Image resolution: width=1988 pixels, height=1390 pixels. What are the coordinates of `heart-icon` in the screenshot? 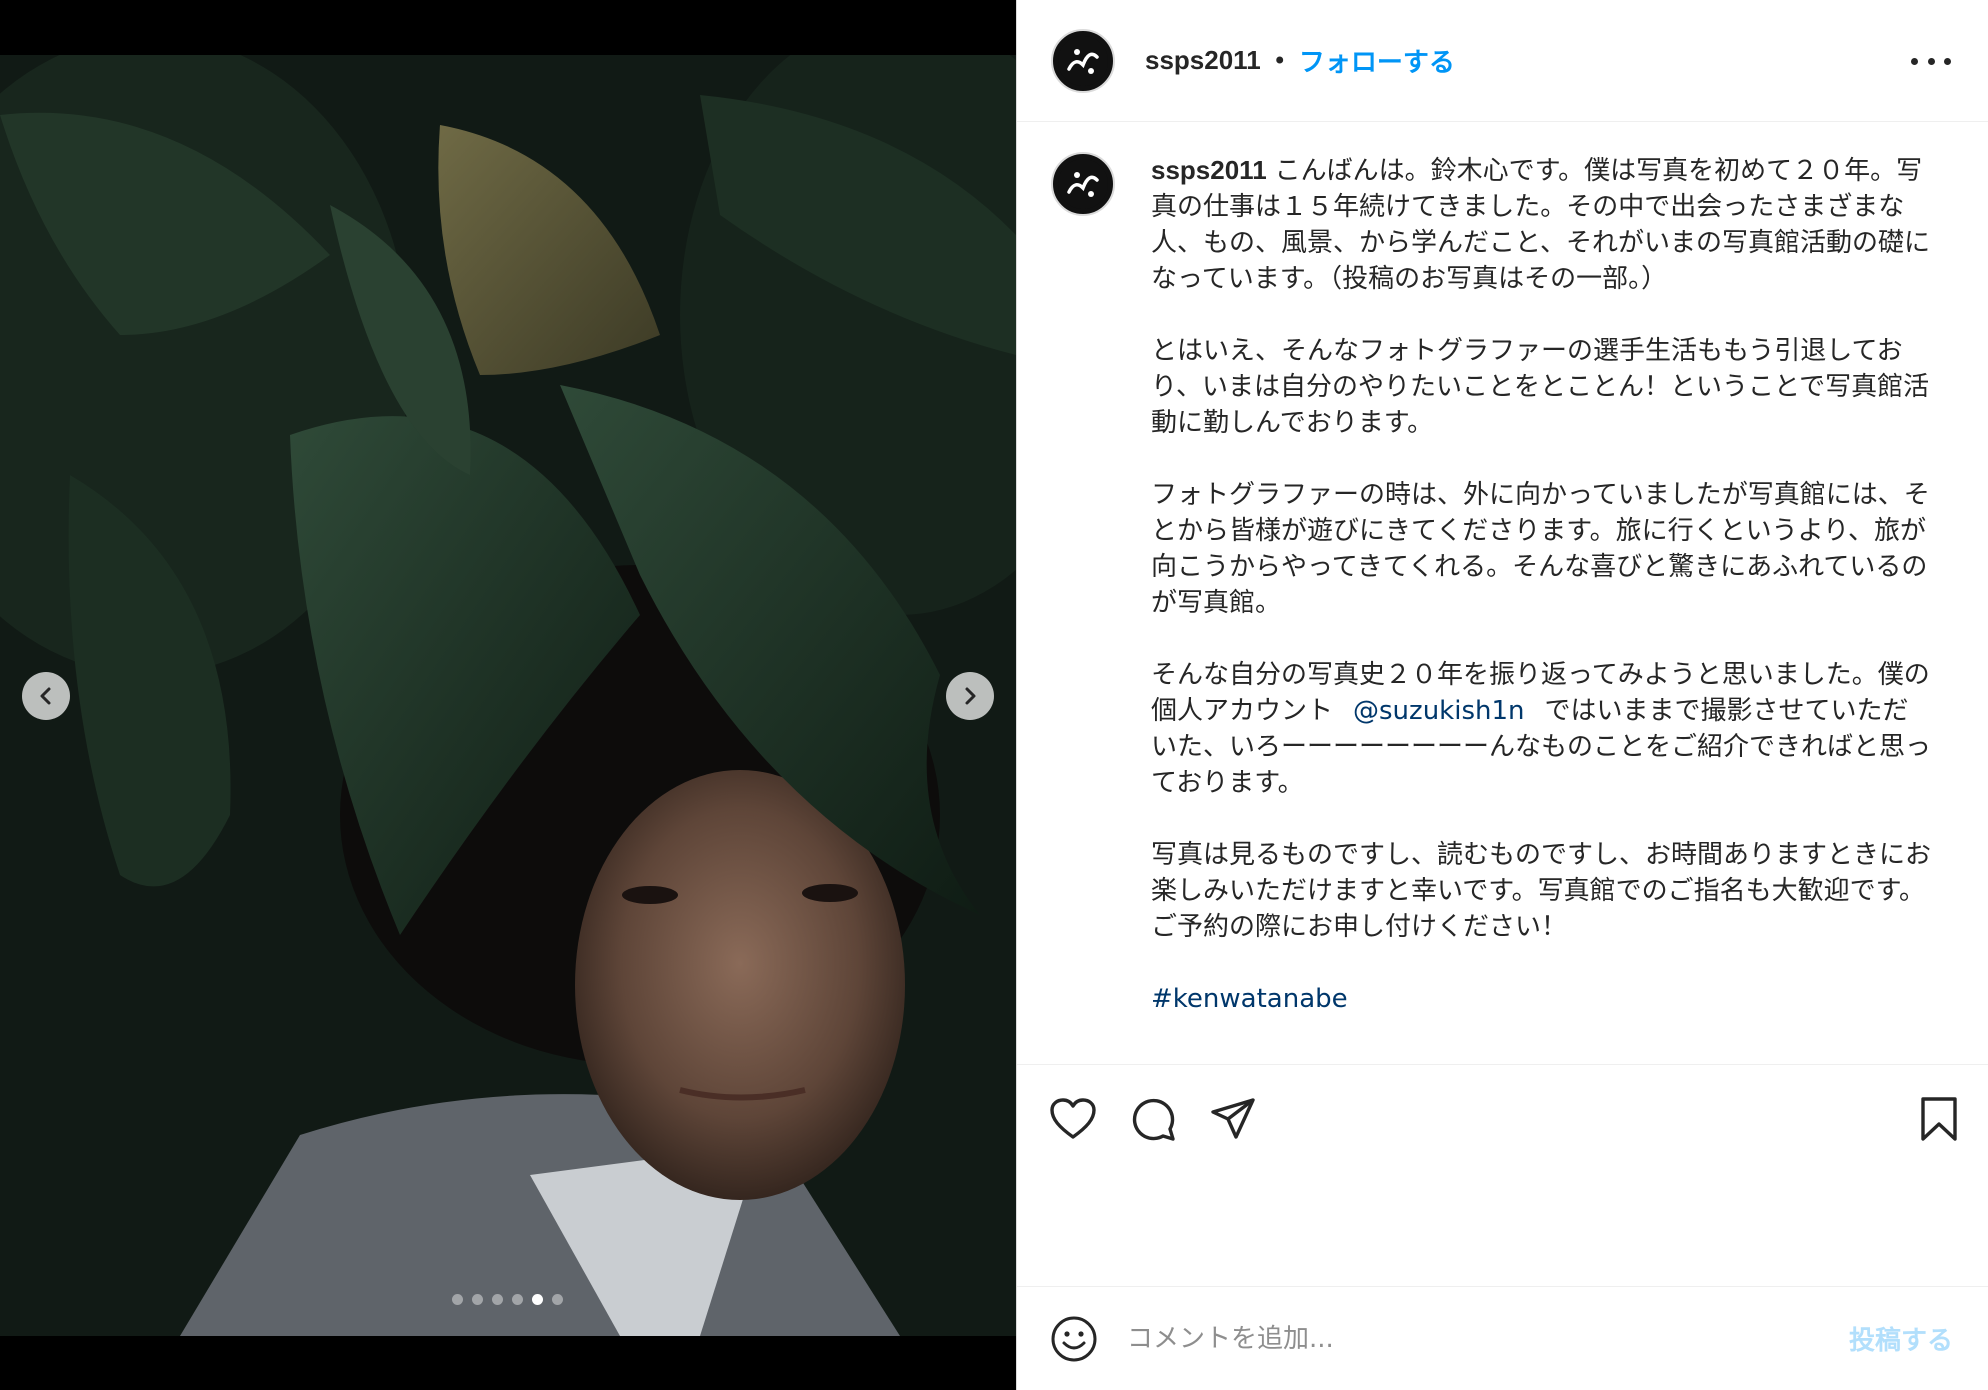 It's located at (1073, 1118).